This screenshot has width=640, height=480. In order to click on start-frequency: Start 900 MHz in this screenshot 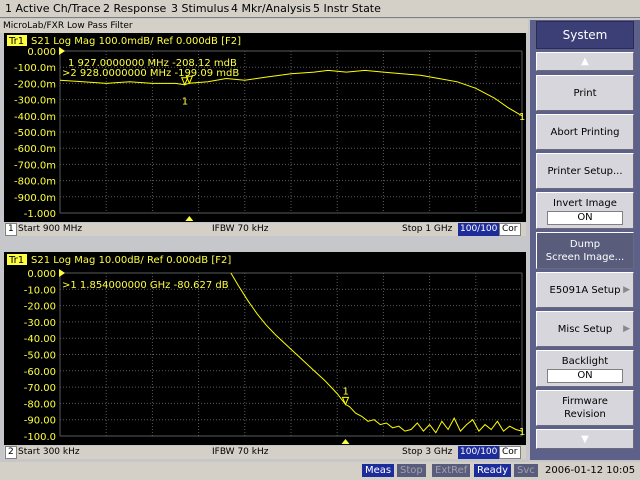, I will do `click(50, 229)`.